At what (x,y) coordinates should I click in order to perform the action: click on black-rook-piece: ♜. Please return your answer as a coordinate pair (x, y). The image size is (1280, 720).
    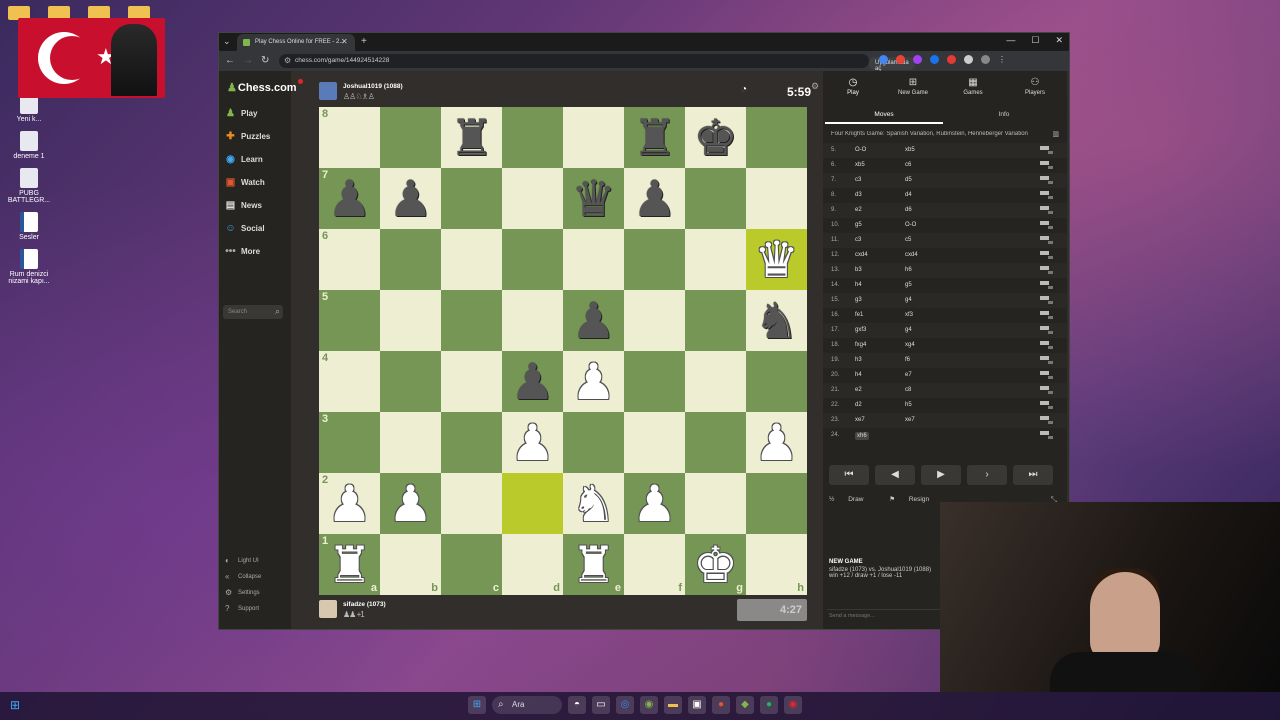
    Looking at the image, I should click on (654, 138).